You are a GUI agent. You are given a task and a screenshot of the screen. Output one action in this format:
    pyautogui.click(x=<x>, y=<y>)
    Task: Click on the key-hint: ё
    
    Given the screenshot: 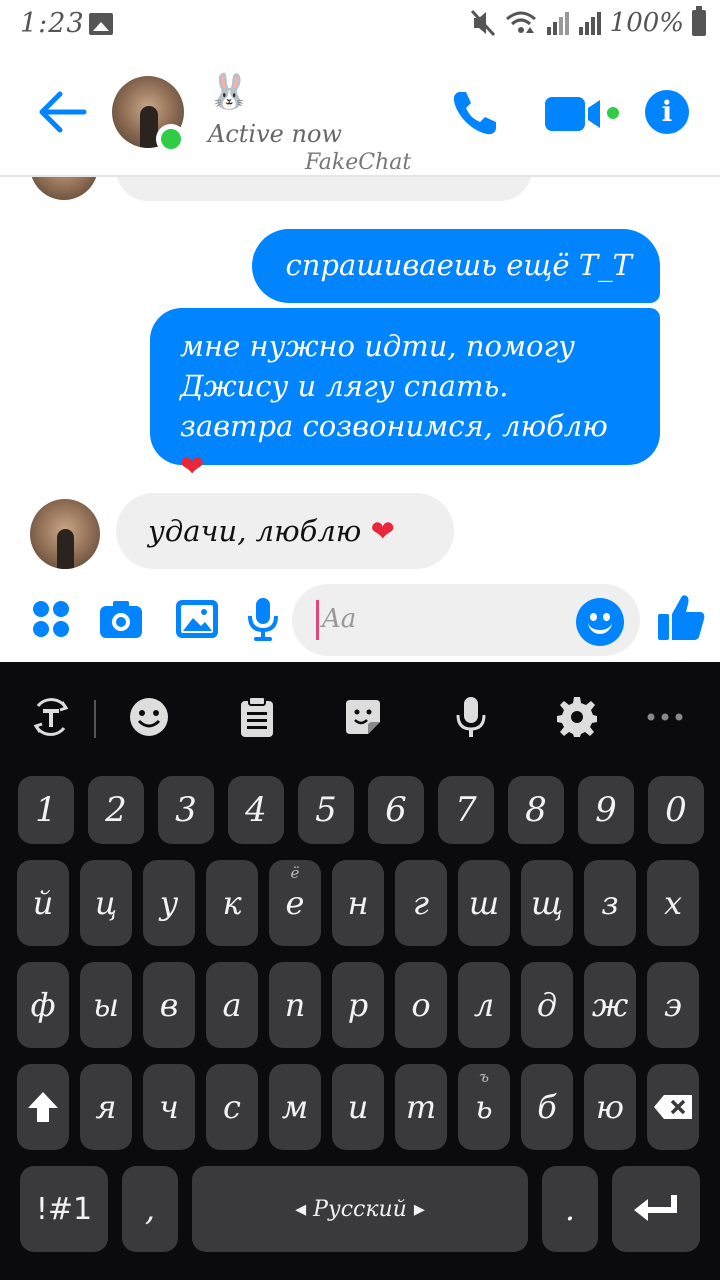 What is the action you would take?
    pyautogui.click(x=295, y=873)
    